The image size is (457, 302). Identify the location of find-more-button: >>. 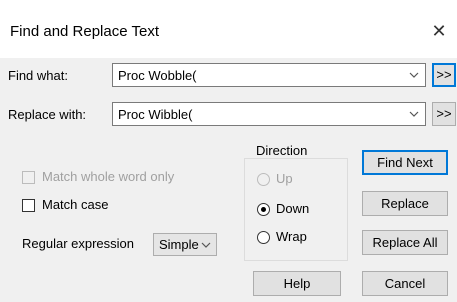
(444, 75).